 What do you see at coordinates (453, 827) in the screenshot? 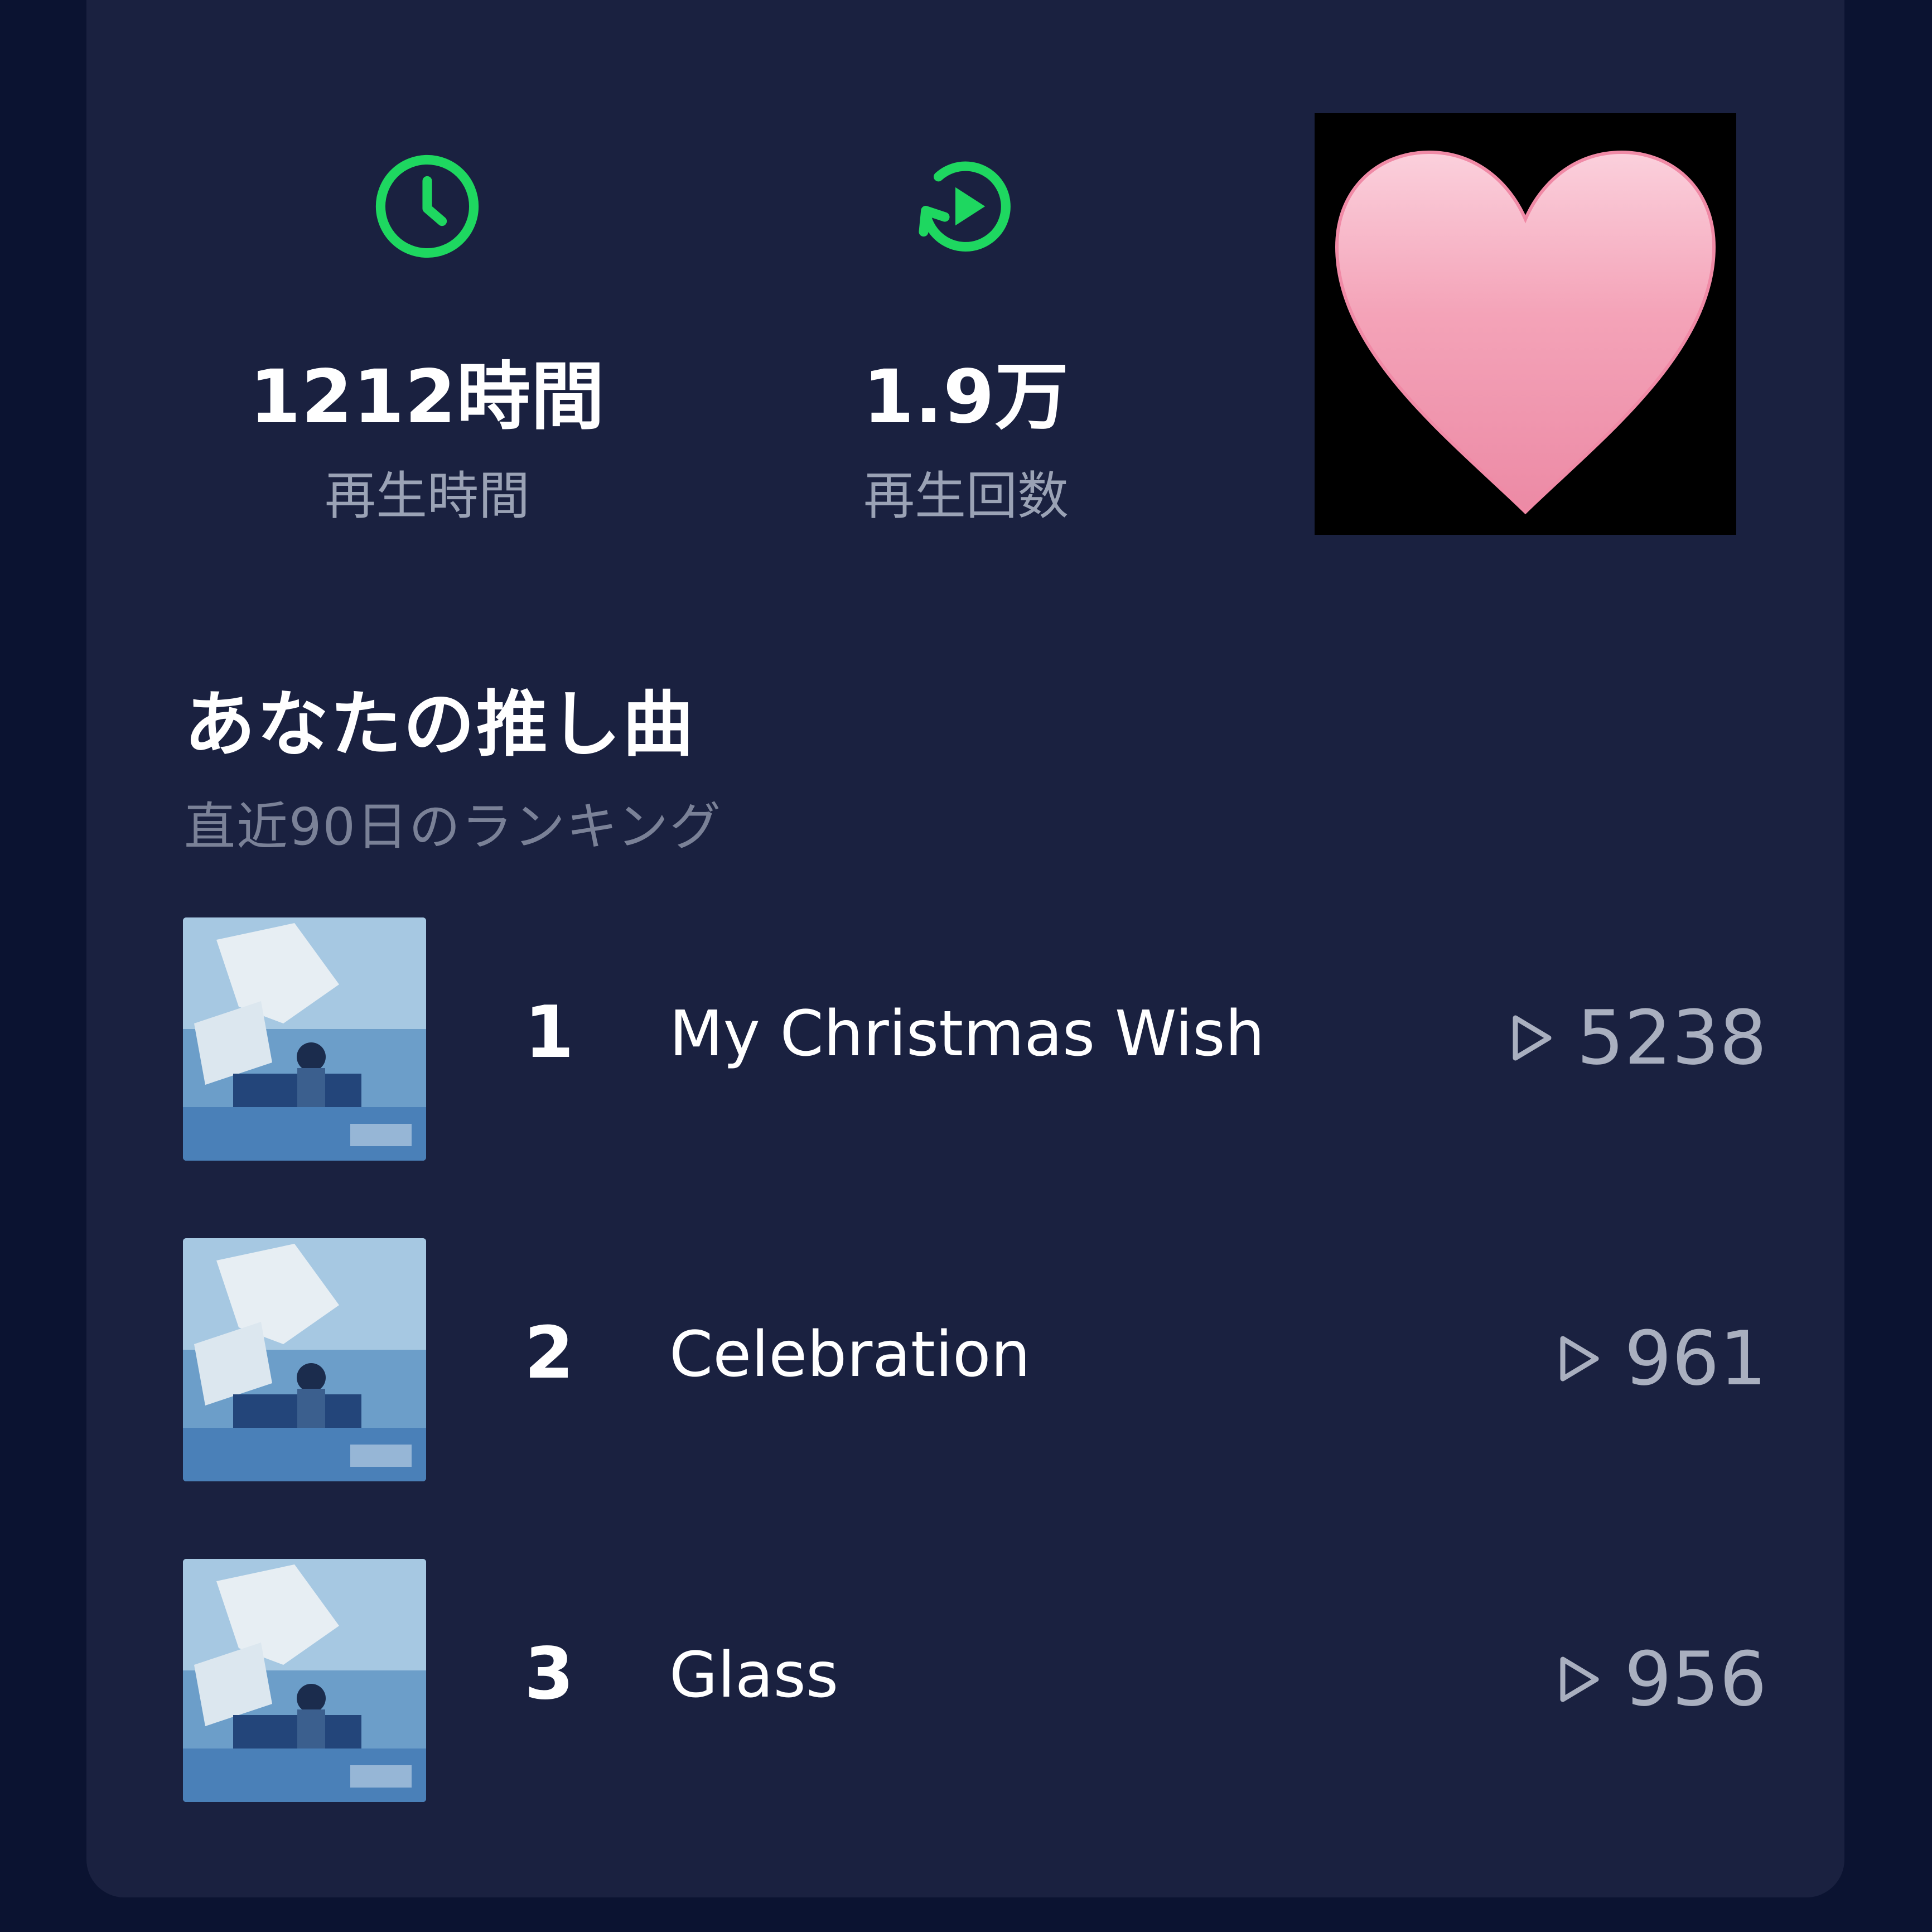
I see `ranking-subtitle: 直近90日のランキング` at bounding box center [453, 827].